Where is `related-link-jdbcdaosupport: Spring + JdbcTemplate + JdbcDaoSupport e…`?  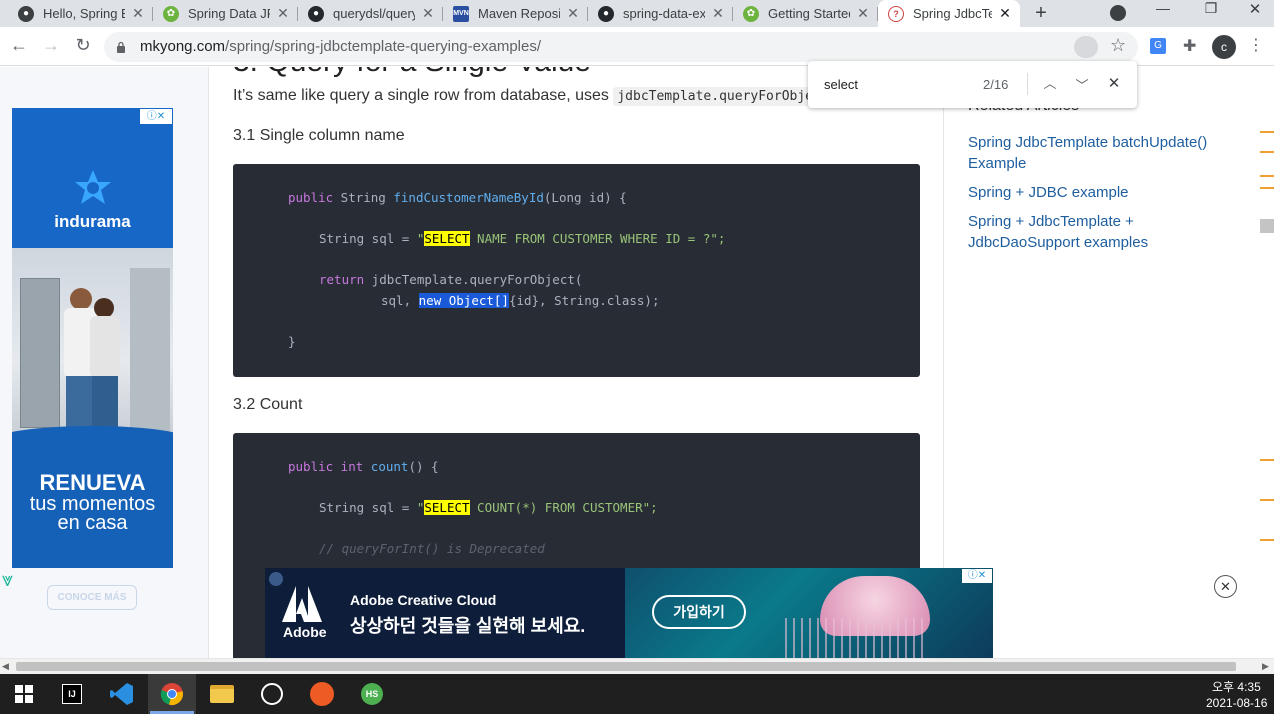
related-link-jdbcdaosupport: Spring + JdbcTemplate + JdbcDaoSupport e… is located at coordinates (1058, 232).